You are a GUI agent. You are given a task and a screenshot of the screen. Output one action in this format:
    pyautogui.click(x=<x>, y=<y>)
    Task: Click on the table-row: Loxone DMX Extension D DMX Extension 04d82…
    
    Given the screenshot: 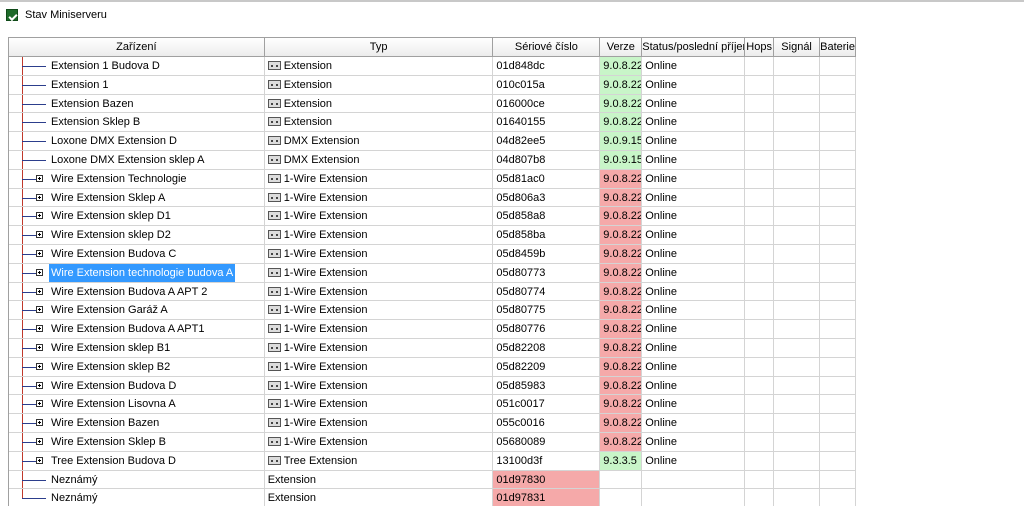 What is the action you would take?
    pyautogui.click(x=432, y=141)
    